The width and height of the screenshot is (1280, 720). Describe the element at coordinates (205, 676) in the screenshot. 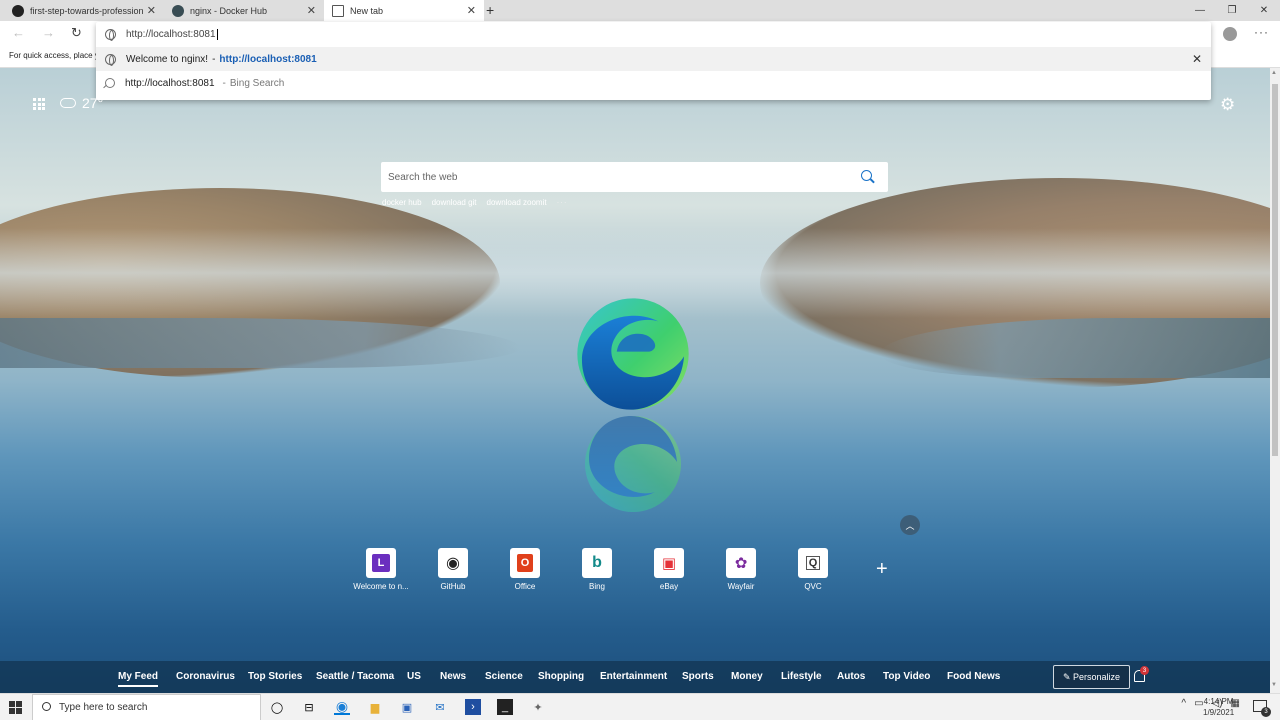

I see `feed-tab-coronavirus: Coronavirus` at that location.